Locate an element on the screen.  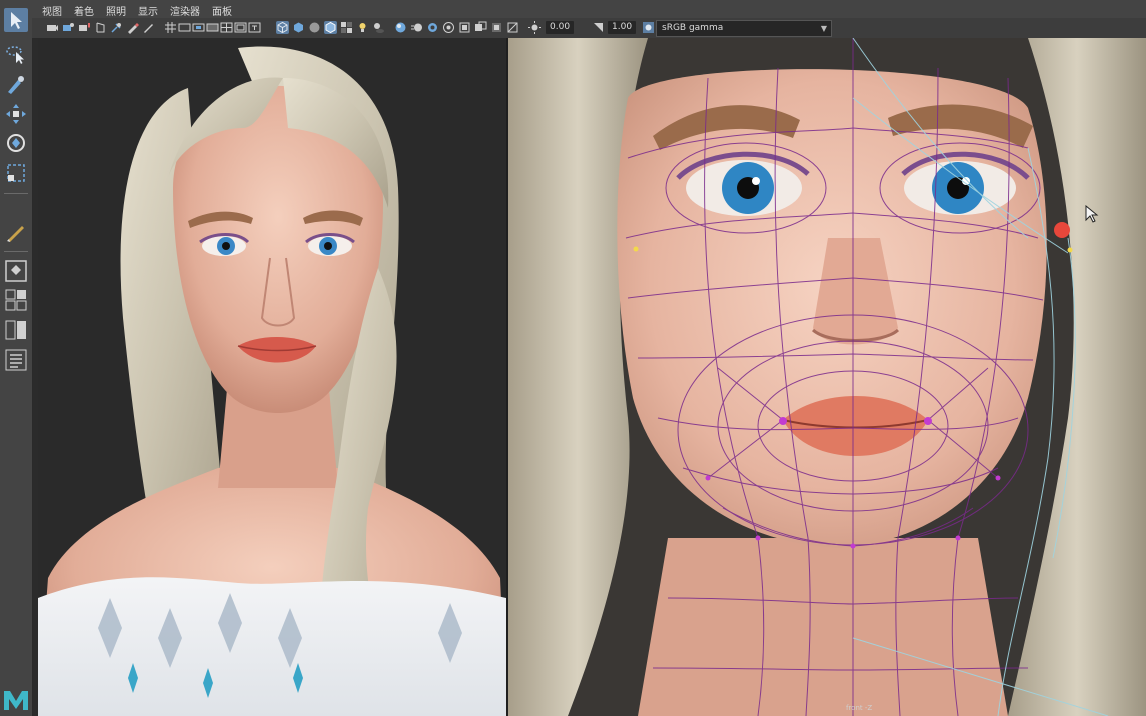
rotate-tool-icon is located at coordinates (16, 143).